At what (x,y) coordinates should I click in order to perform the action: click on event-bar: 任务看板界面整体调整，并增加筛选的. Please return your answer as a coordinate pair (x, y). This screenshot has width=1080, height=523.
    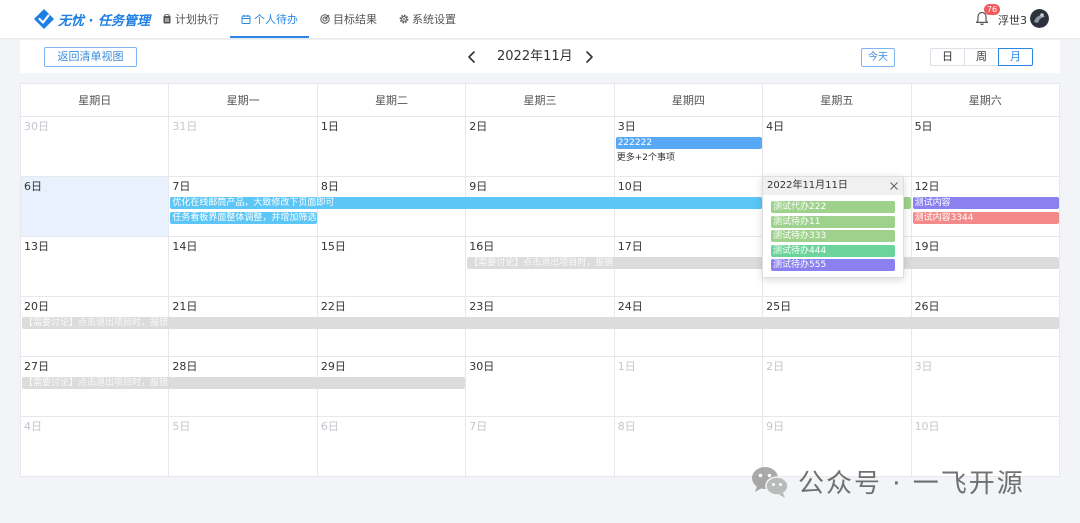
    Looking at the image, I should click on (243, 218).